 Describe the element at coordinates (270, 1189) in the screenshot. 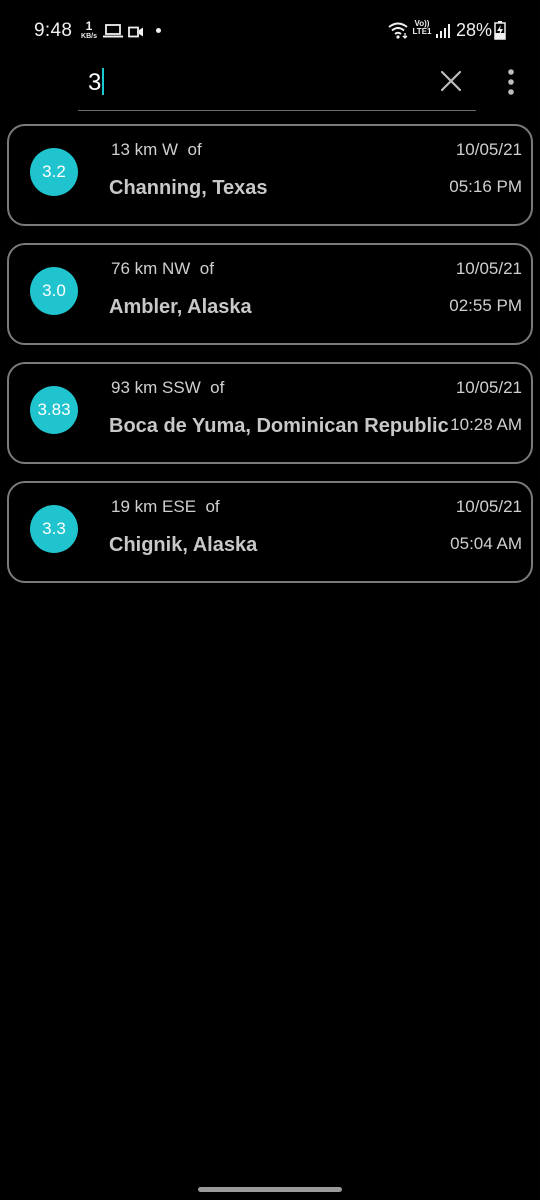

I see `home-gesture-bar` at that location.